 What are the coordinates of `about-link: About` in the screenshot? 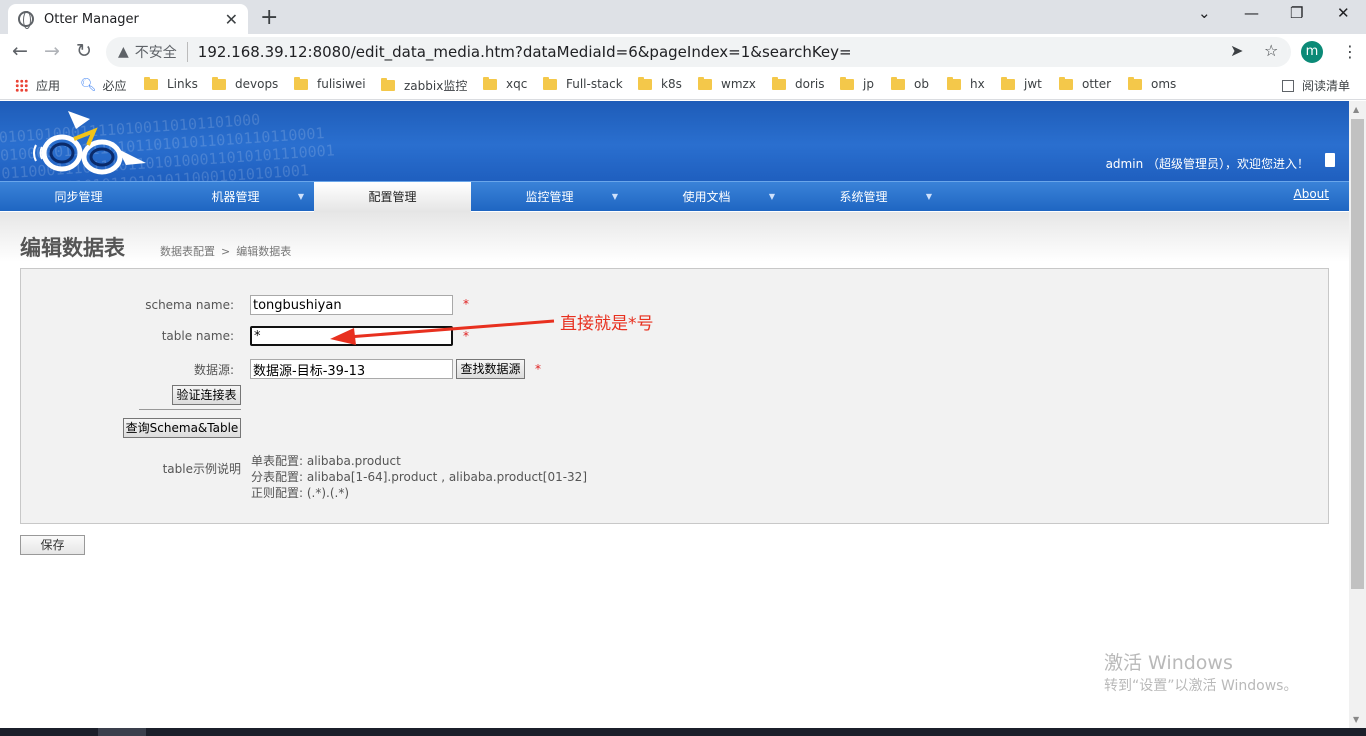 It's located at (1311, 194).